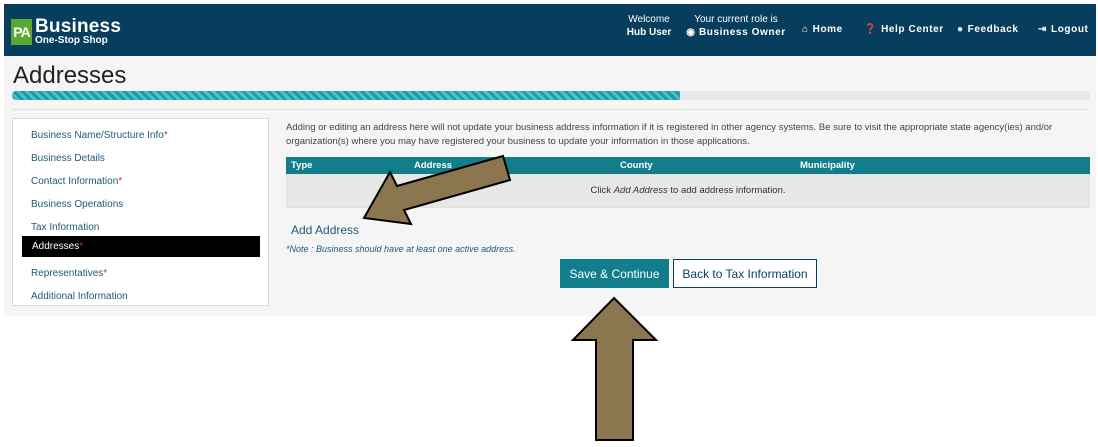 This screenshot has width=1098, height=447. Describe the element at coordinates (141, 246) in the screenshot. I see `sidebar-item-addresses: Addresses*` at that location.